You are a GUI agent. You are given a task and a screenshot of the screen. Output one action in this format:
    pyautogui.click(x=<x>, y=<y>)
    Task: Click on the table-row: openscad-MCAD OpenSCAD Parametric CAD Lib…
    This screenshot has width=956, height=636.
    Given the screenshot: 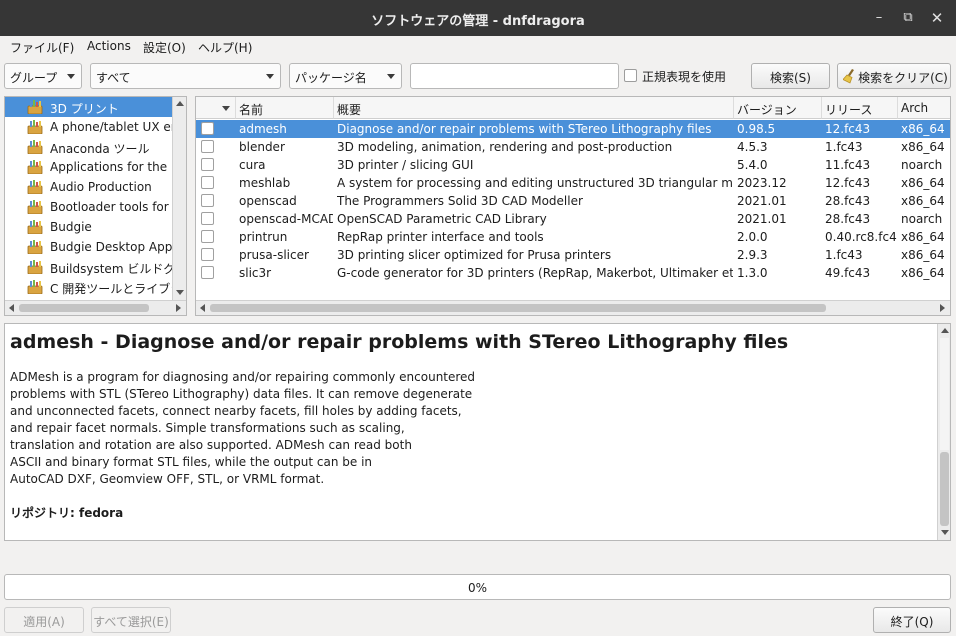 What is the action you would take?
    pyautogui.click(x=573, y=219)
    